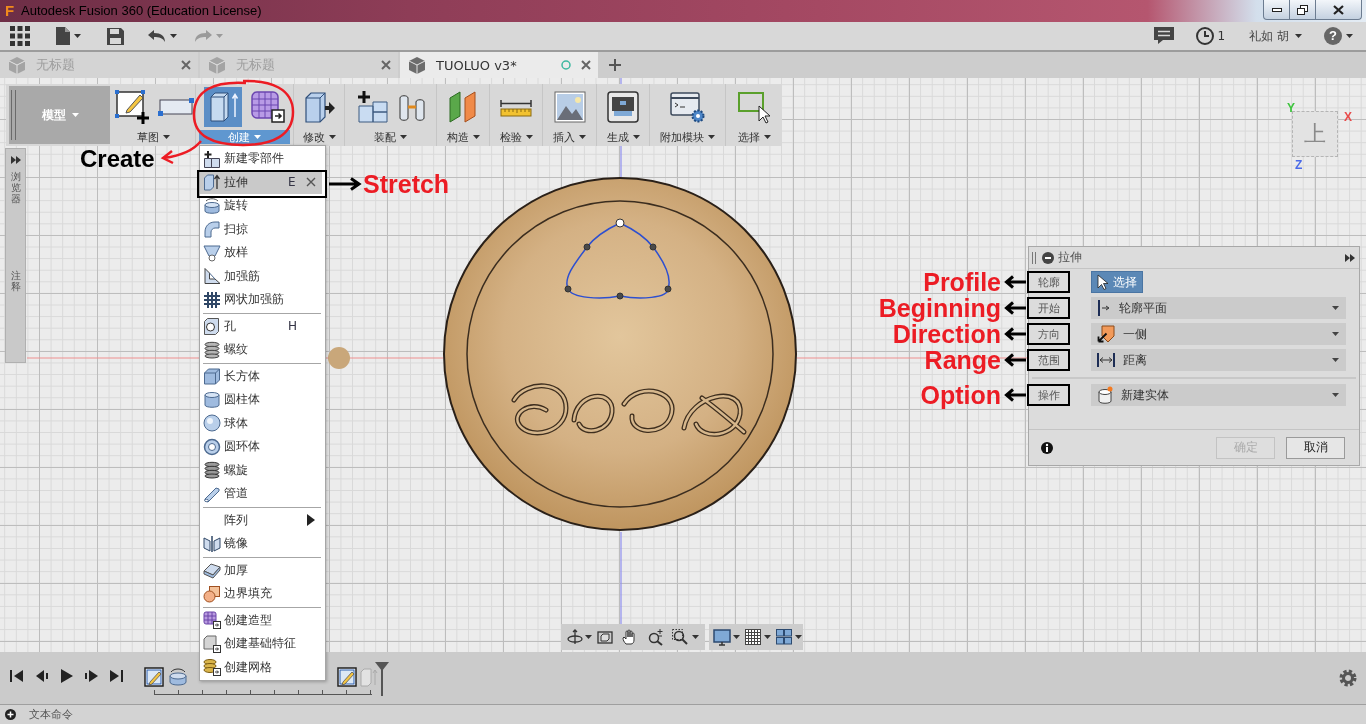 The width and height of the screenshot is (1366, 724). What do you see at coordinates (630, 637) in the screenshot?
I see `hand-icon` at bounding box center [630, 637].